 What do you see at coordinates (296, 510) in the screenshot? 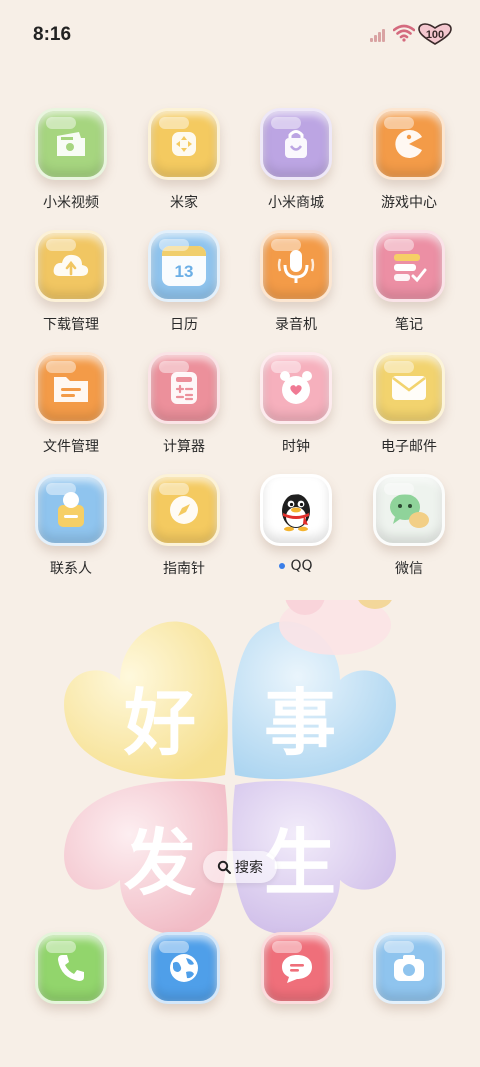
I see `qq-penguin-icon` at bounding box center [296, 510].